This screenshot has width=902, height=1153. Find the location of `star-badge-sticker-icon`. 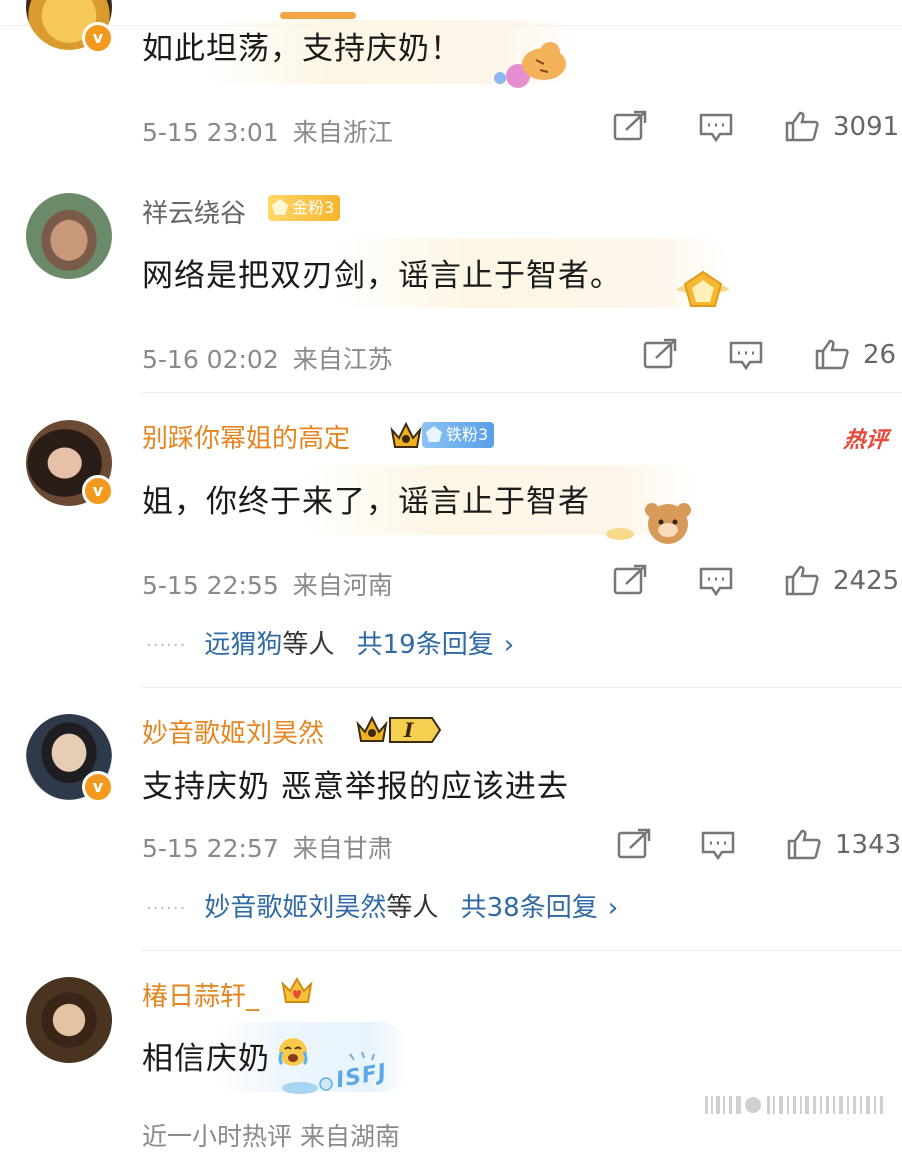

star-badge-sticker-icon is located at coordinates (703, 288).